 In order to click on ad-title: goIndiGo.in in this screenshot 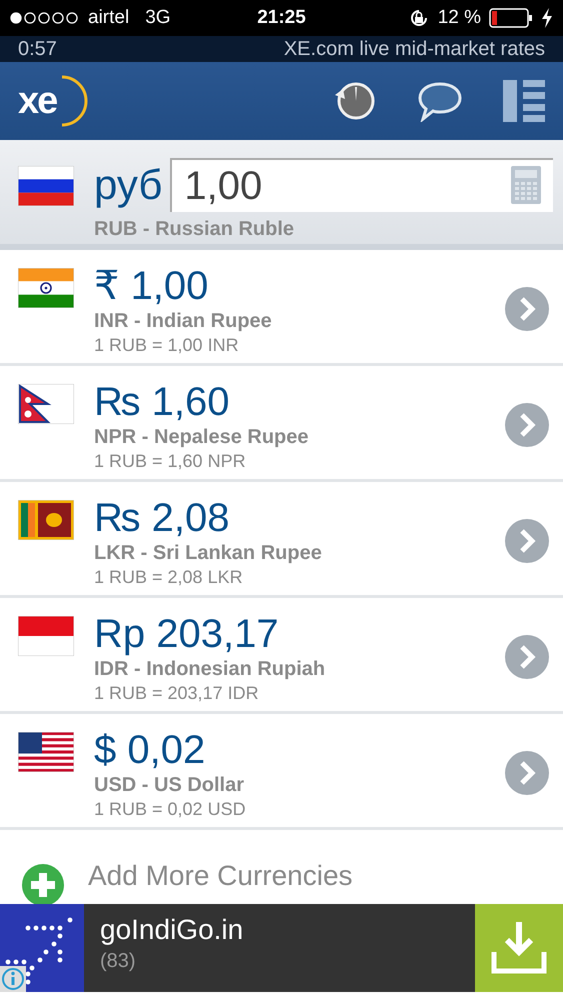, I will do `click(172, 930)`.